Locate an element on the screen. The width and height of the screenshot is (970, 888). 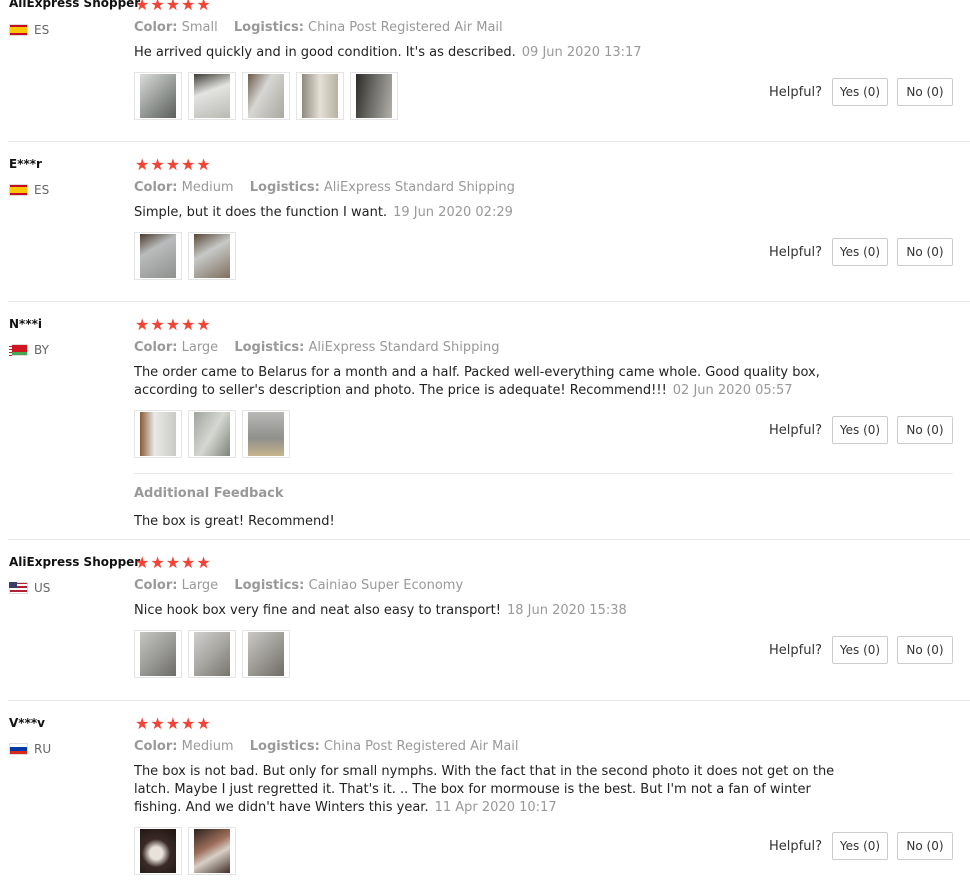
review-date: 11 Apr 2020 10:17 is located at coordinates (495, 807).